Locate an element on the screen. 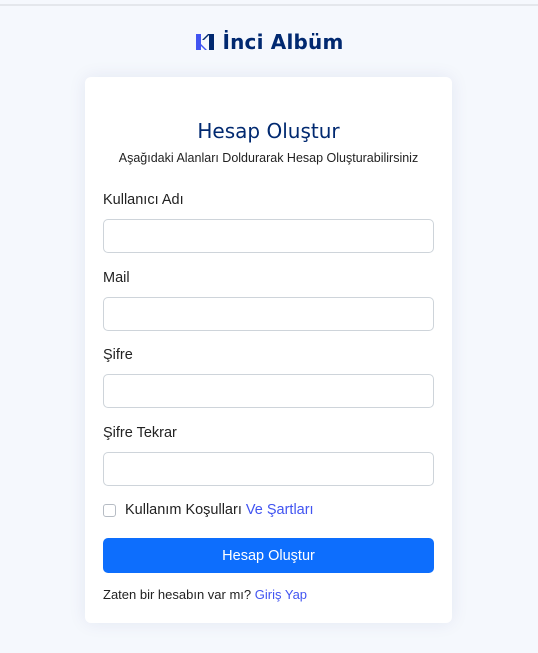  terms-row: Kullanım Koşulları Ve Şartları is located at coordinates (208, 510).